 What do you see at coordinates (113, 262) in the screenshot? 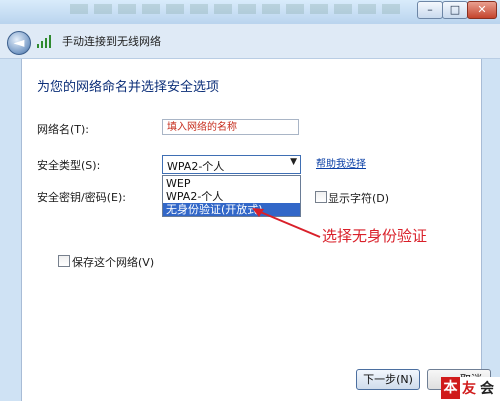
I see `save-network-label: 保存这个网络(V)` at bounding box center [113, 262].